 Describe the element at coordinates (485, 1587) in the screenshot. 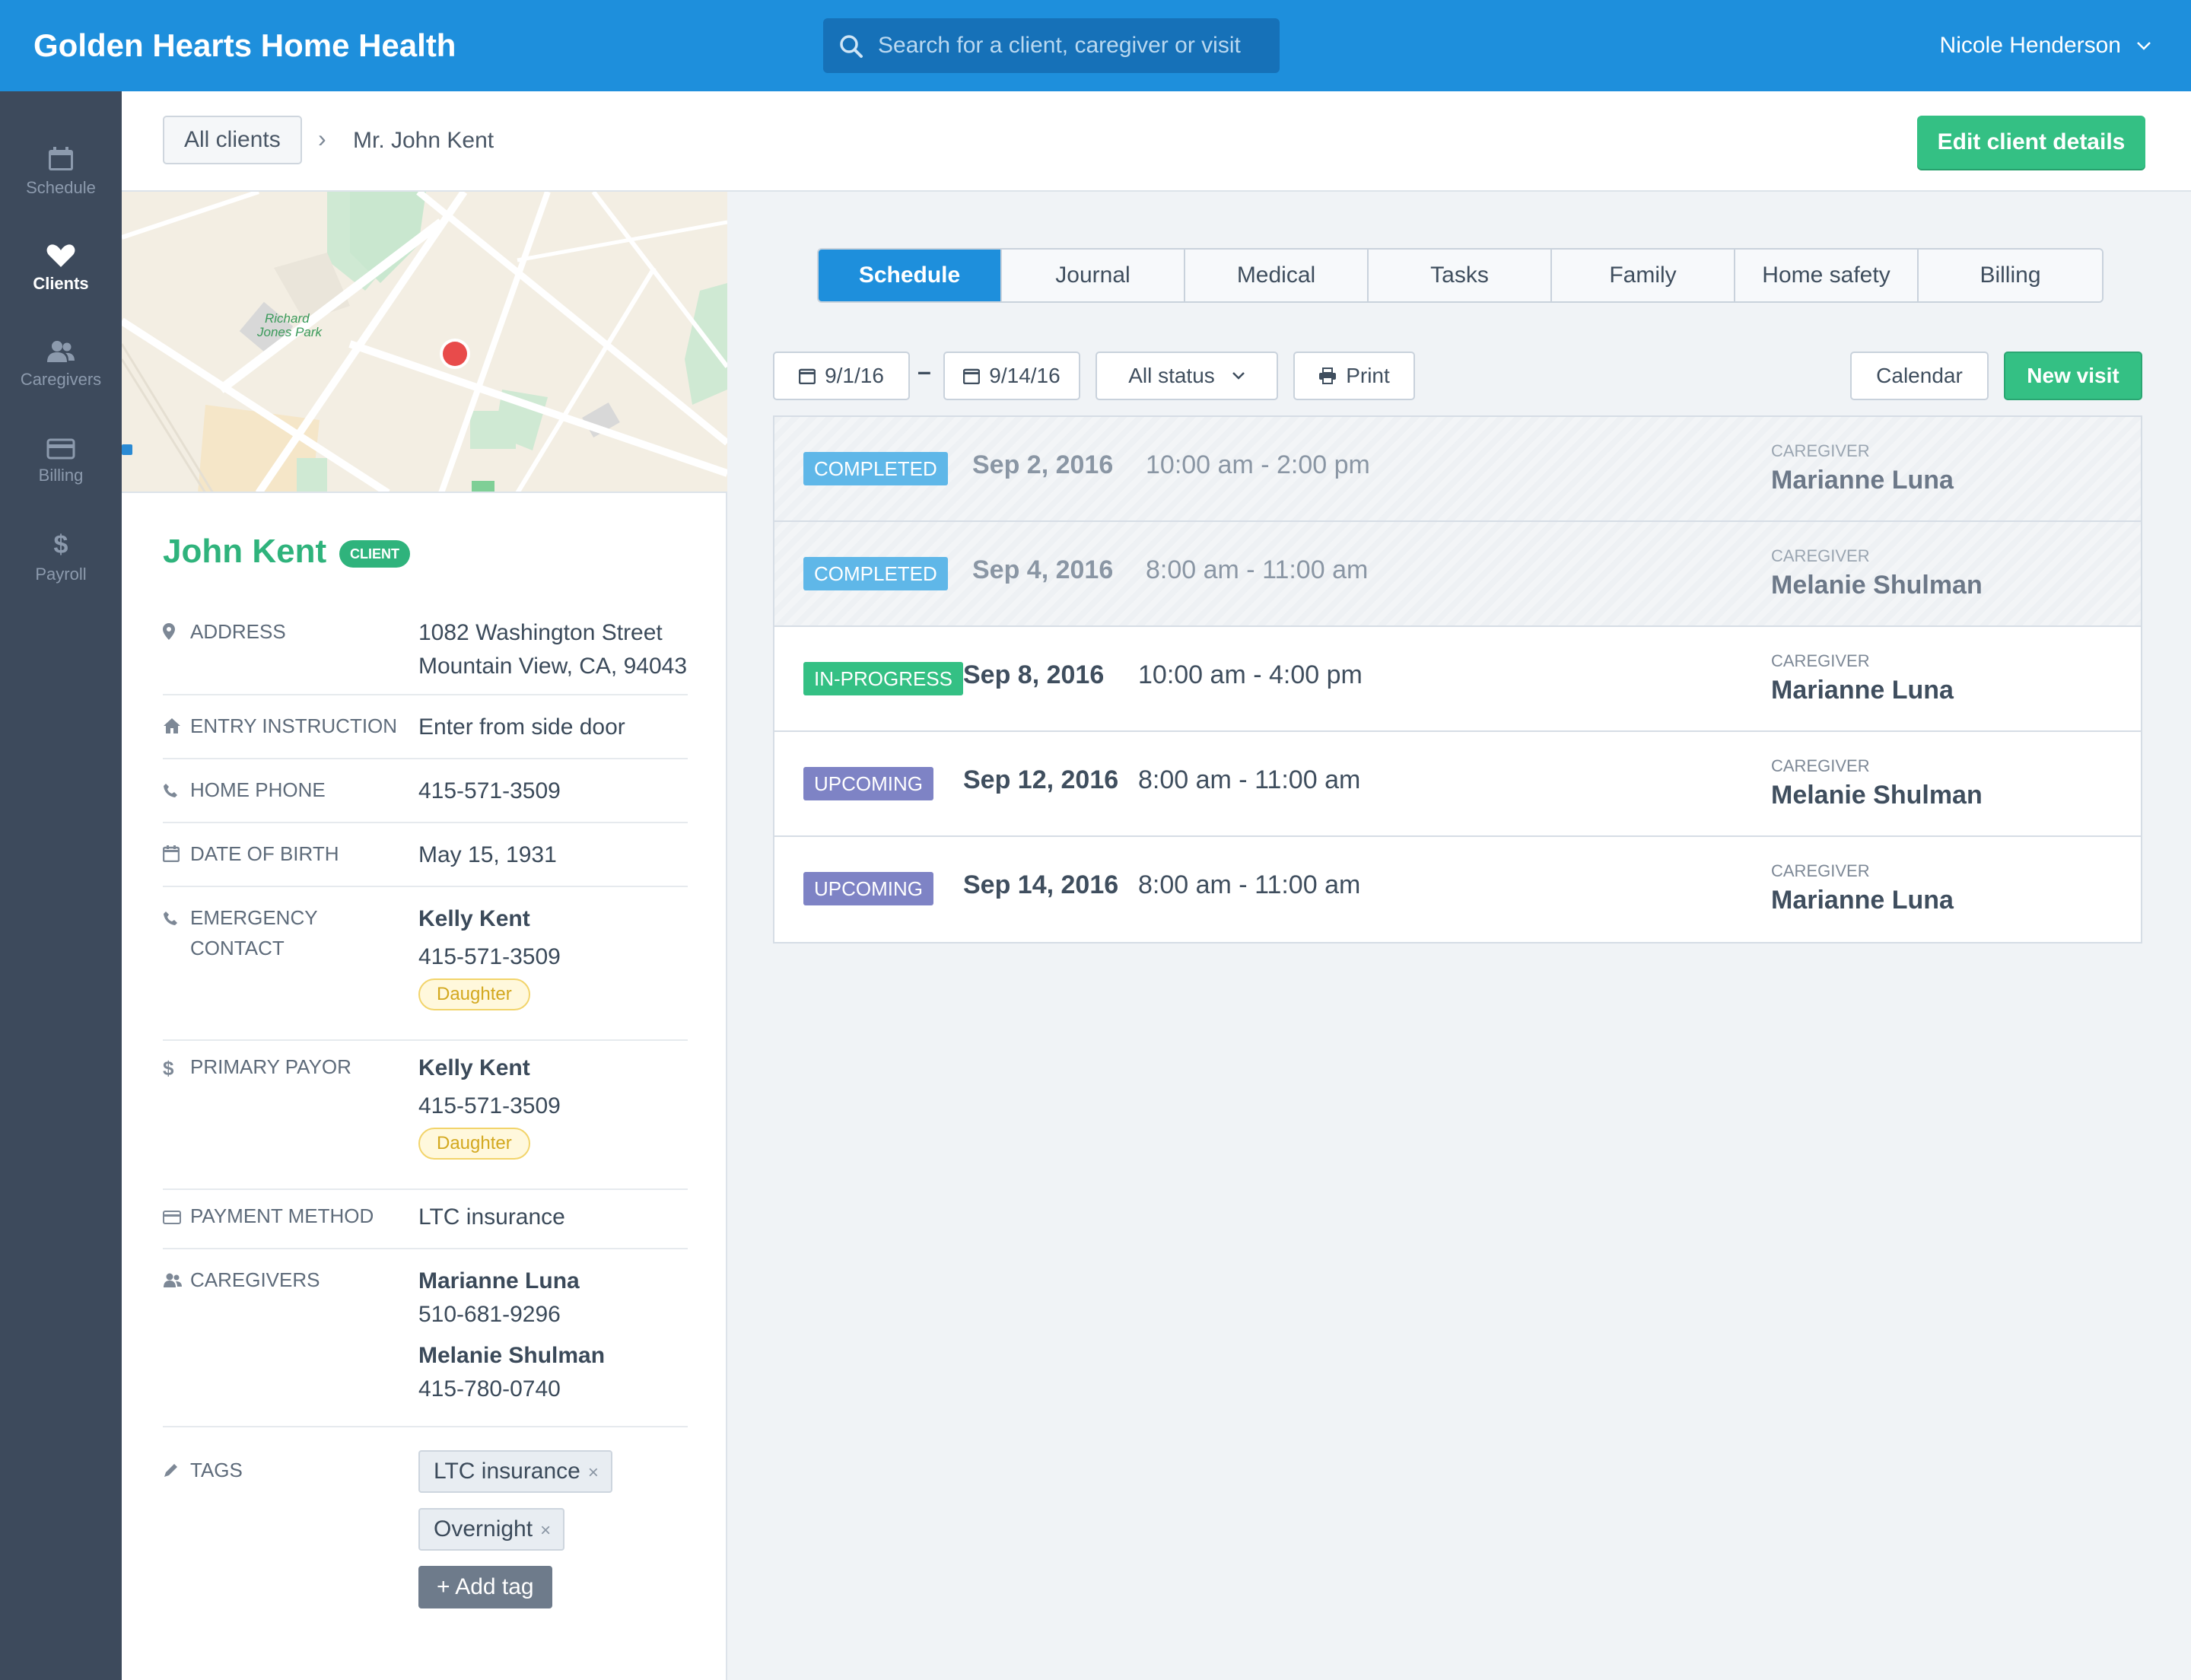

I see `add-tag-button: + Add tag` at that location.